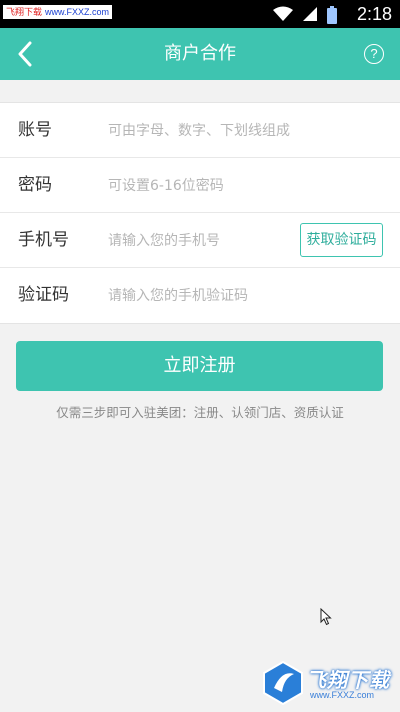  I want to click on onboarding-hint: 仅需三步即可入驻美团：注册、认领门店、资质认证, so click(200, 412).